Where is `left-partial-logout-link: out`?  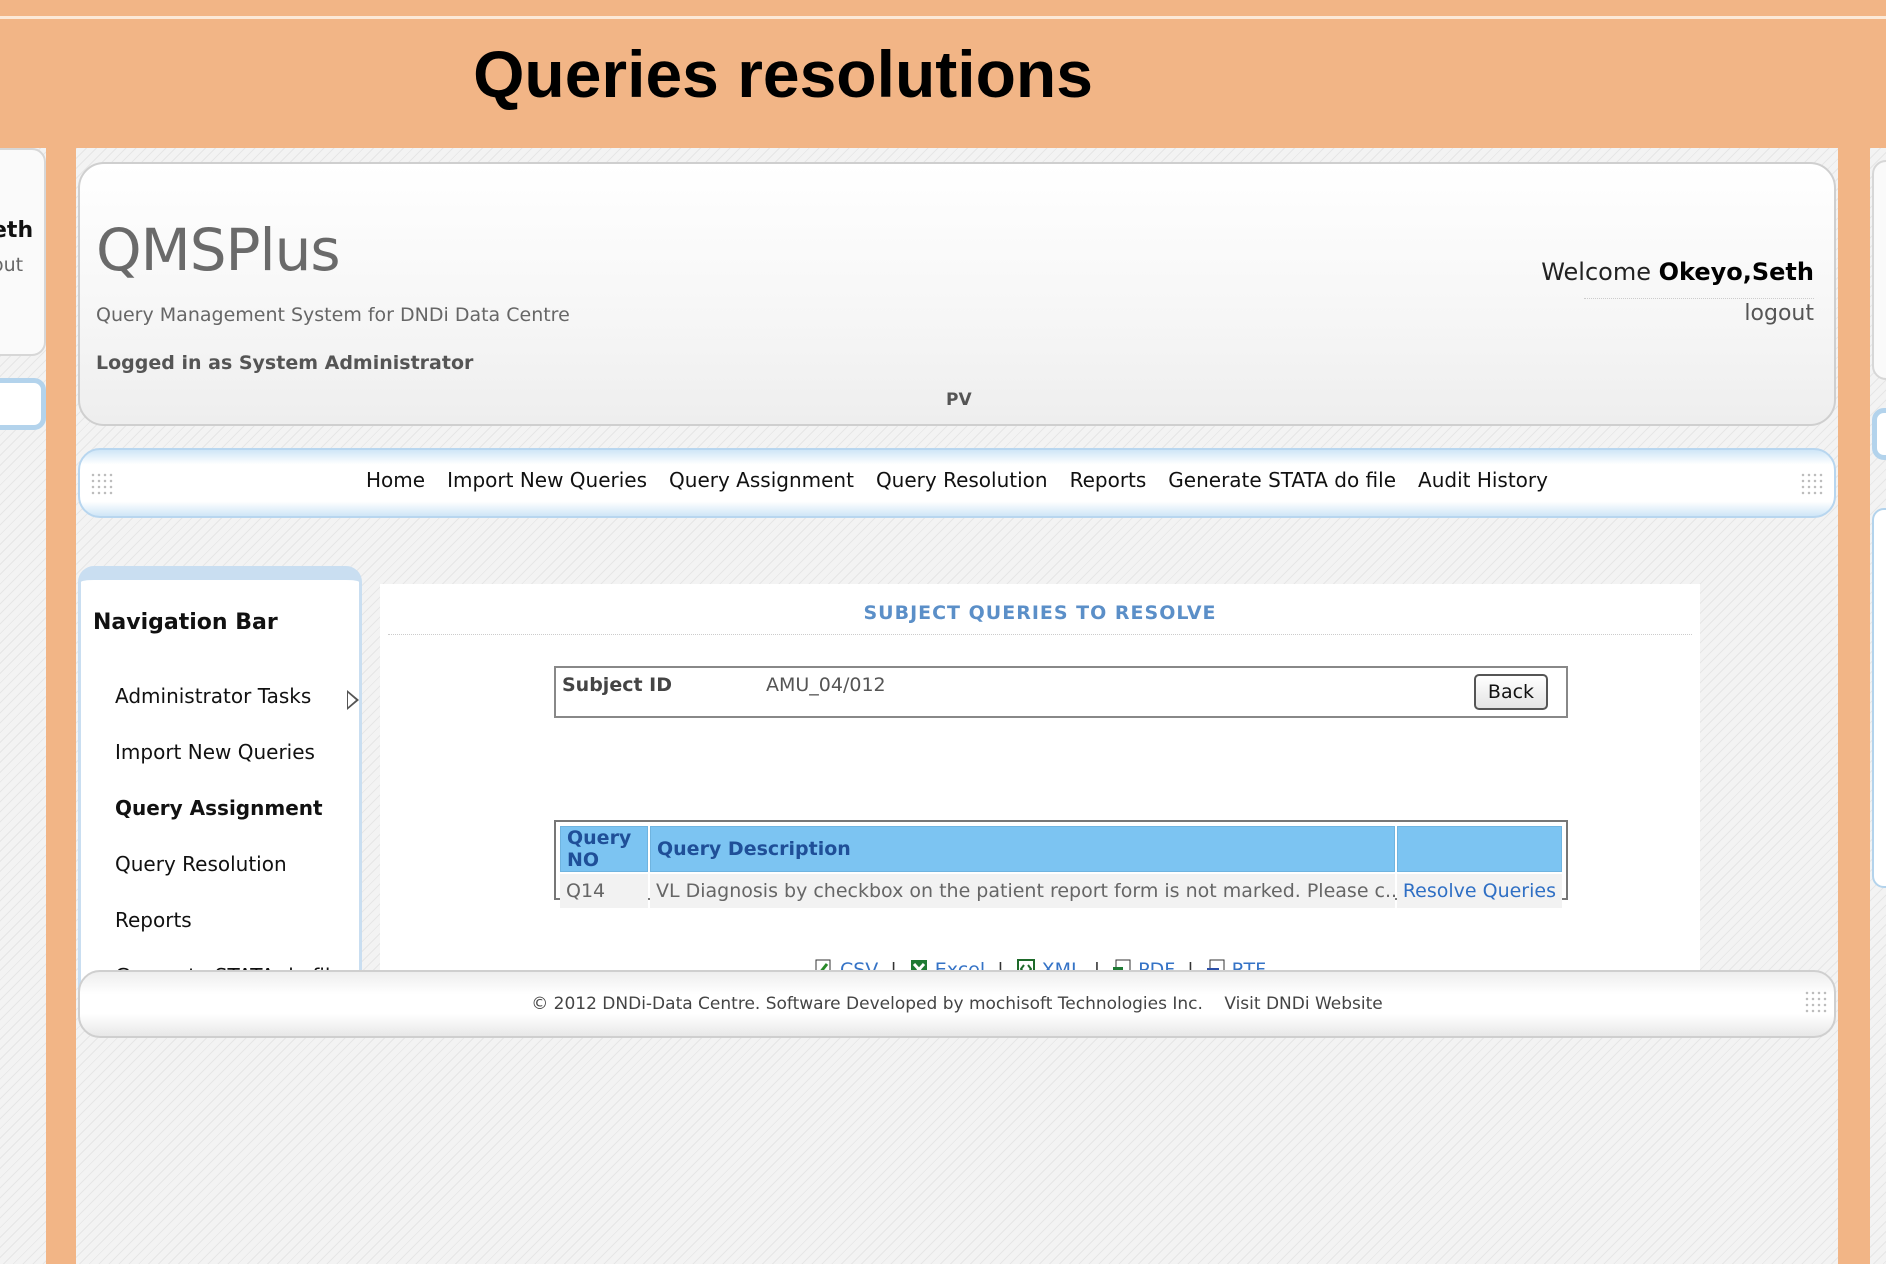
left-partial-logout-link: out is located at coordinates (11, 265).